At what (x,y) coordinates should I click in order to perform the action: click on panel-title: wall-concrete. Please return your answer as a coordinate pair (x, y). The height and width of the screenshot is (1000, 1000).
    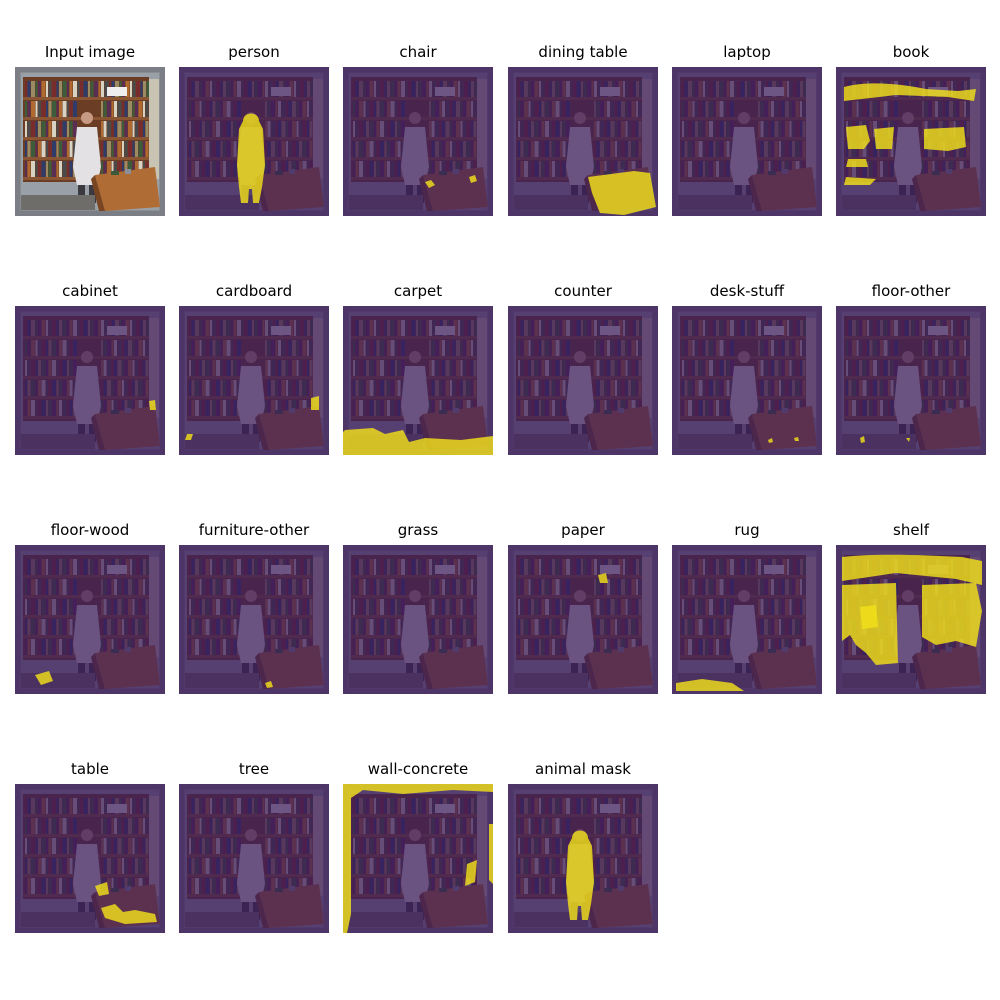
    Looking at the image, I should click on (418, 769).